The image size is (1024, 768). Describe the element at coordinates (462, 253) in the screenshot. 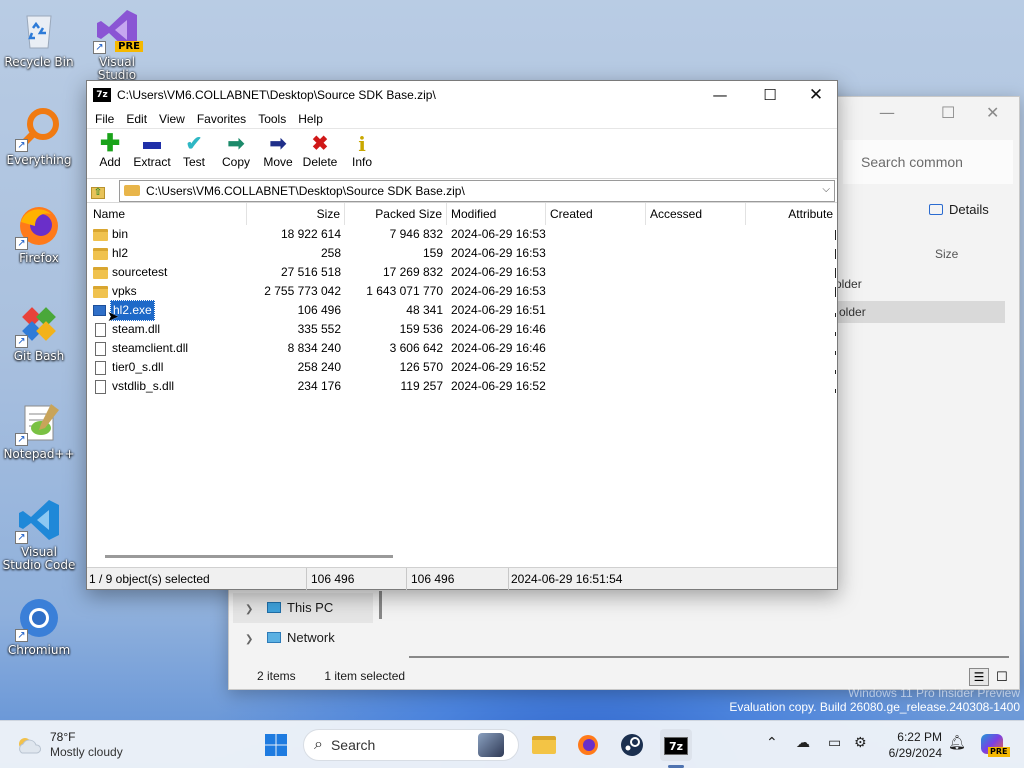

I see `table-row: hl2 258 159 2024-06-29 16:53` at that location.